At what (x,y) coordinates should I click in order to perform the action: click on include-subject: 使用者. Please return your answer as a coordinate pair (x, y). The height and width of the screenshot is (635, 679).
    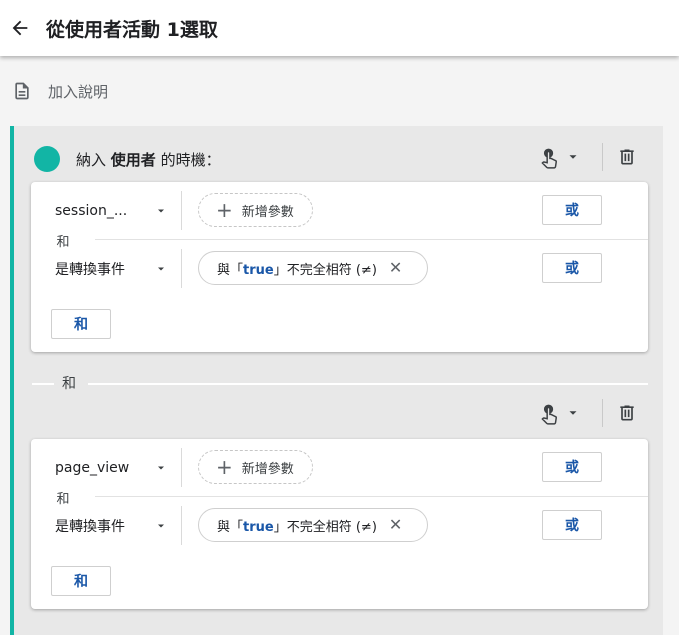
    Looking at the image, I should click on (133, 160).